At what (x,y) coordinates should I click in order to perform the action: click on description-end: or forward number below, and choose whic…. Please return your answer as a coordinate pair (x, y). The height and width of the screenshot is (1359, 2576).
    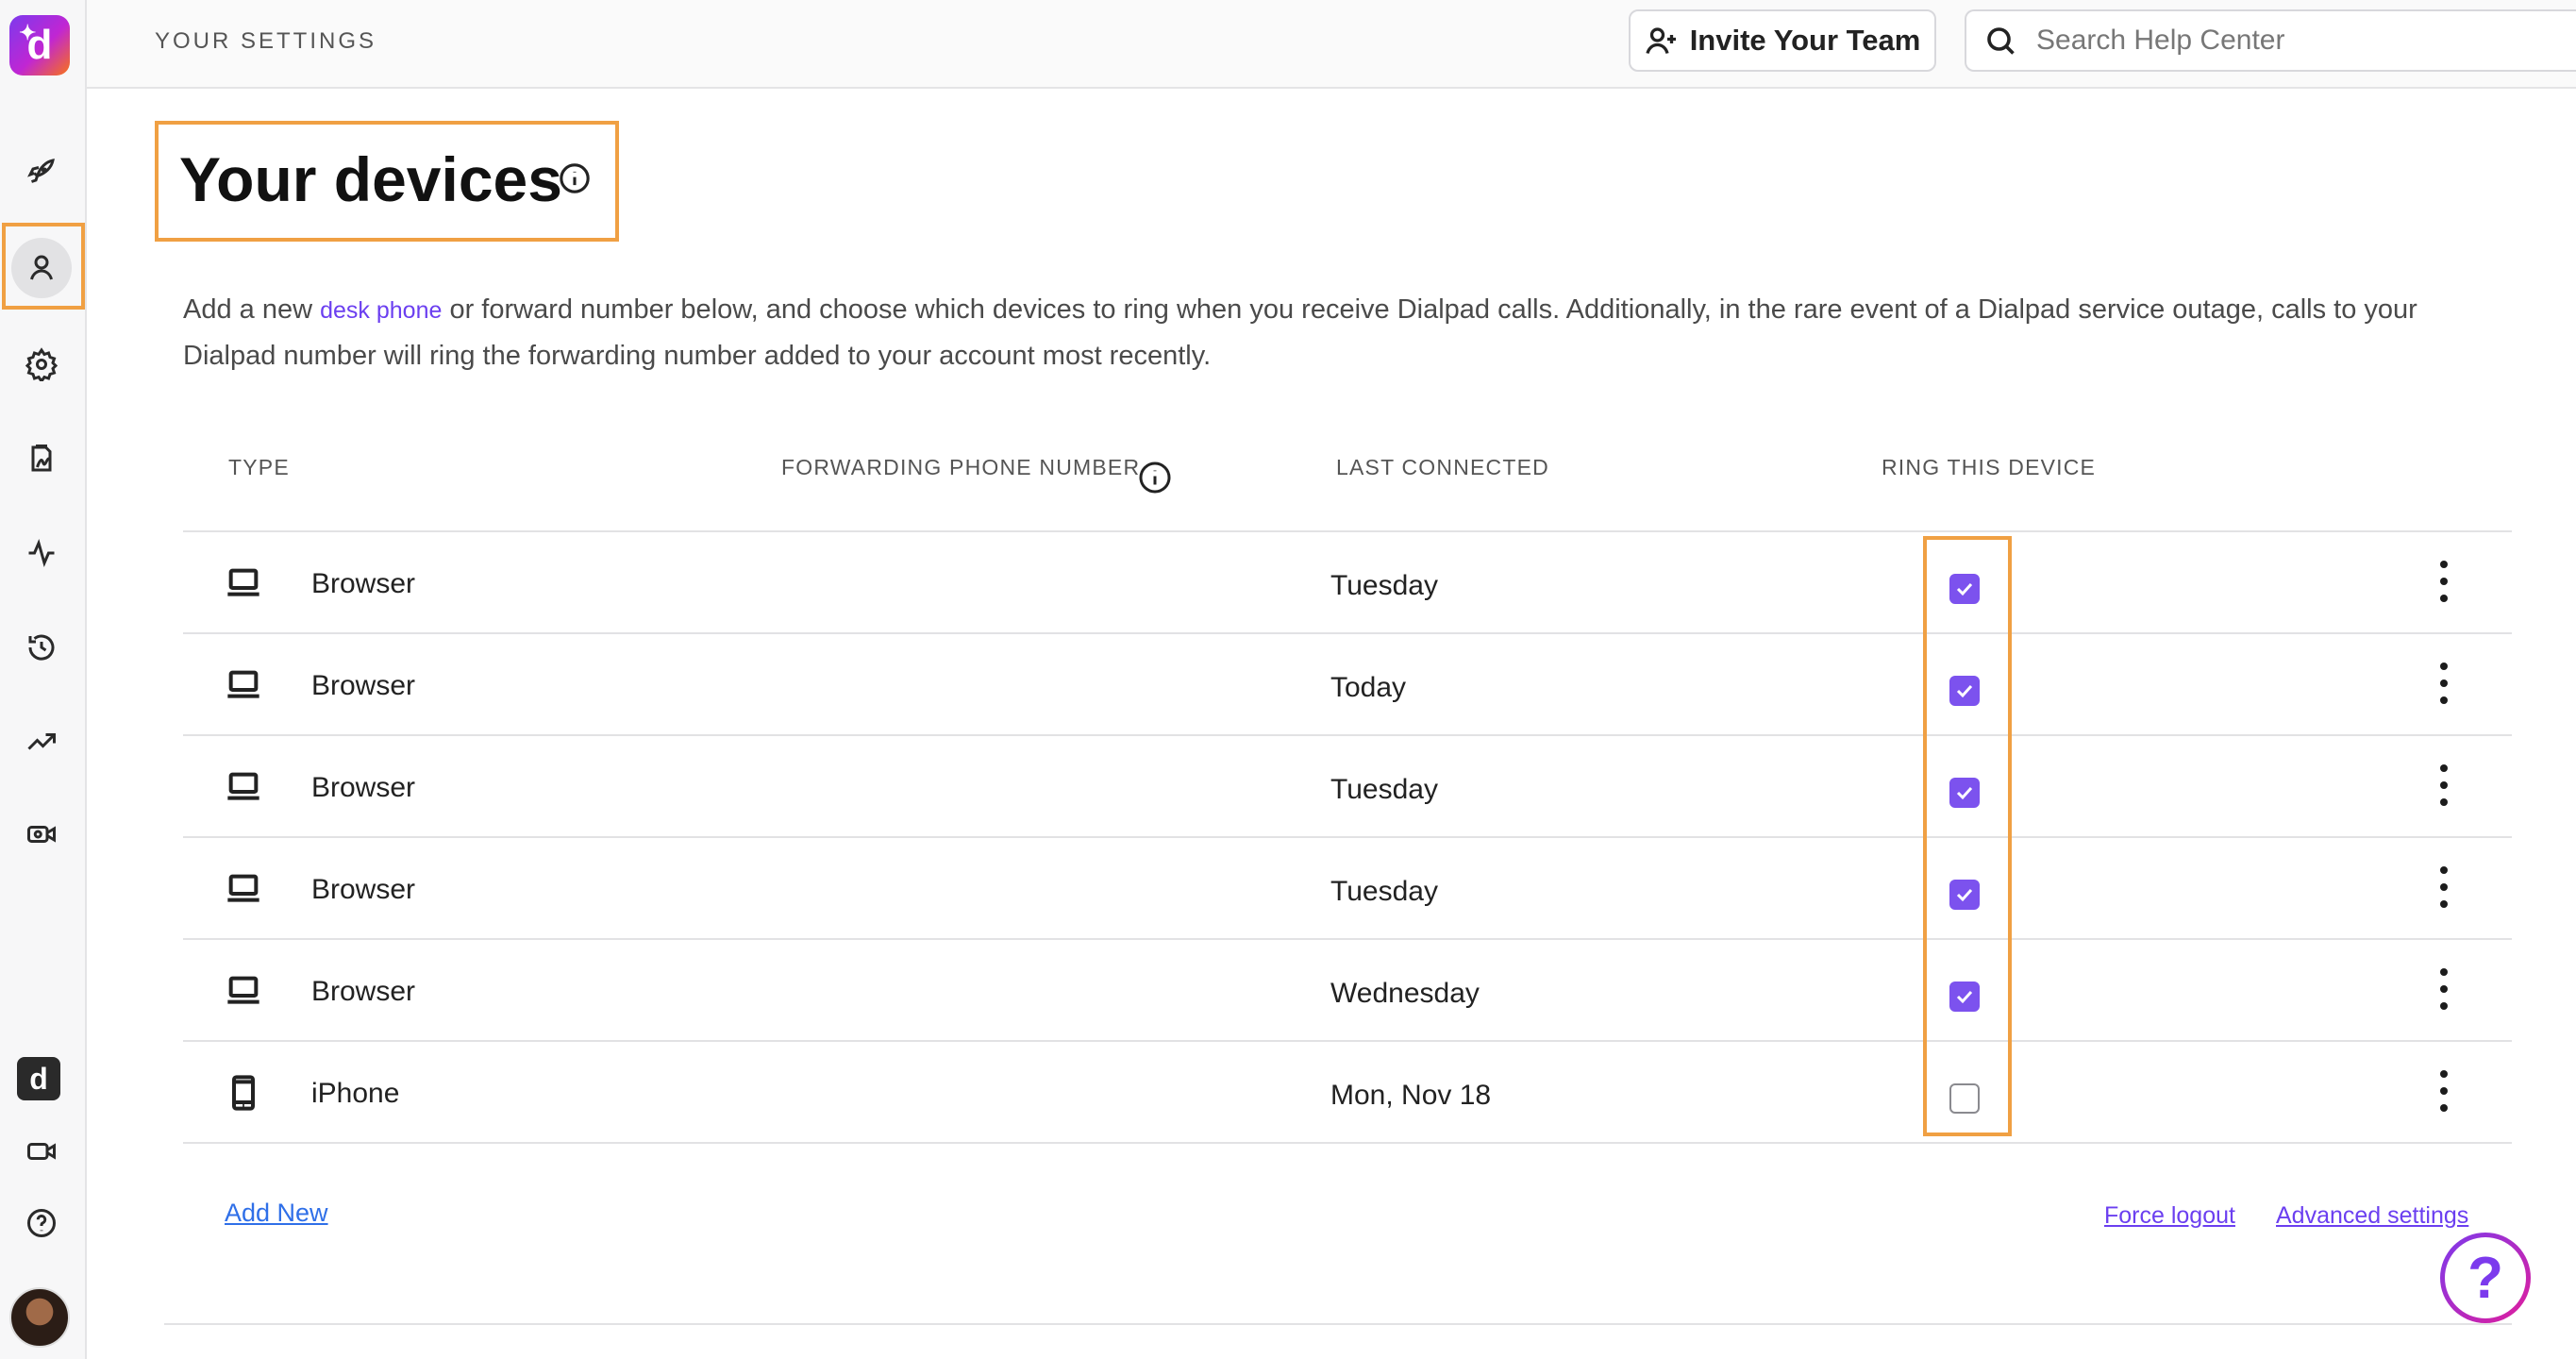
    Looking at the image, I should click on (1300, 333).